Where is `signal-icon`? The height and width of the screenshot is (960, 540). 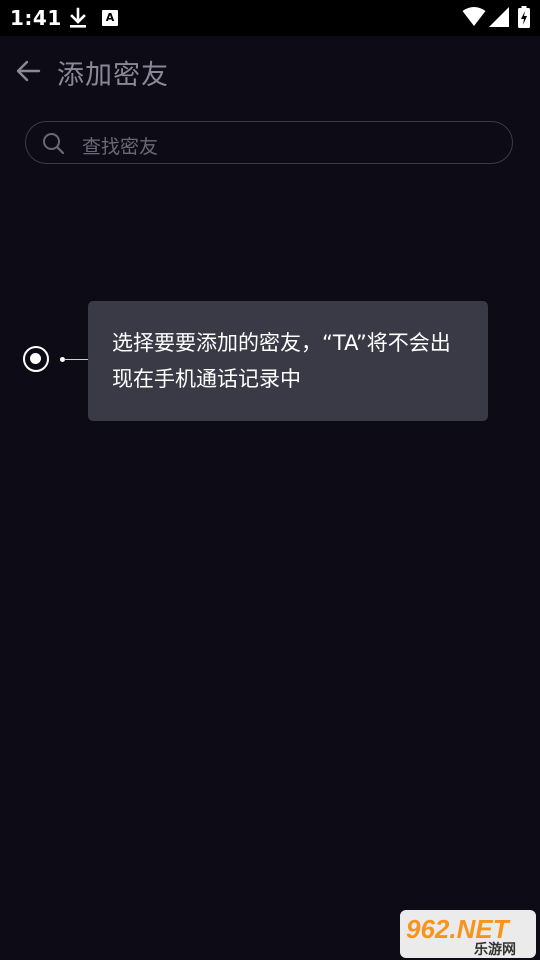 signal-icon is located at coordinates (499, 17).